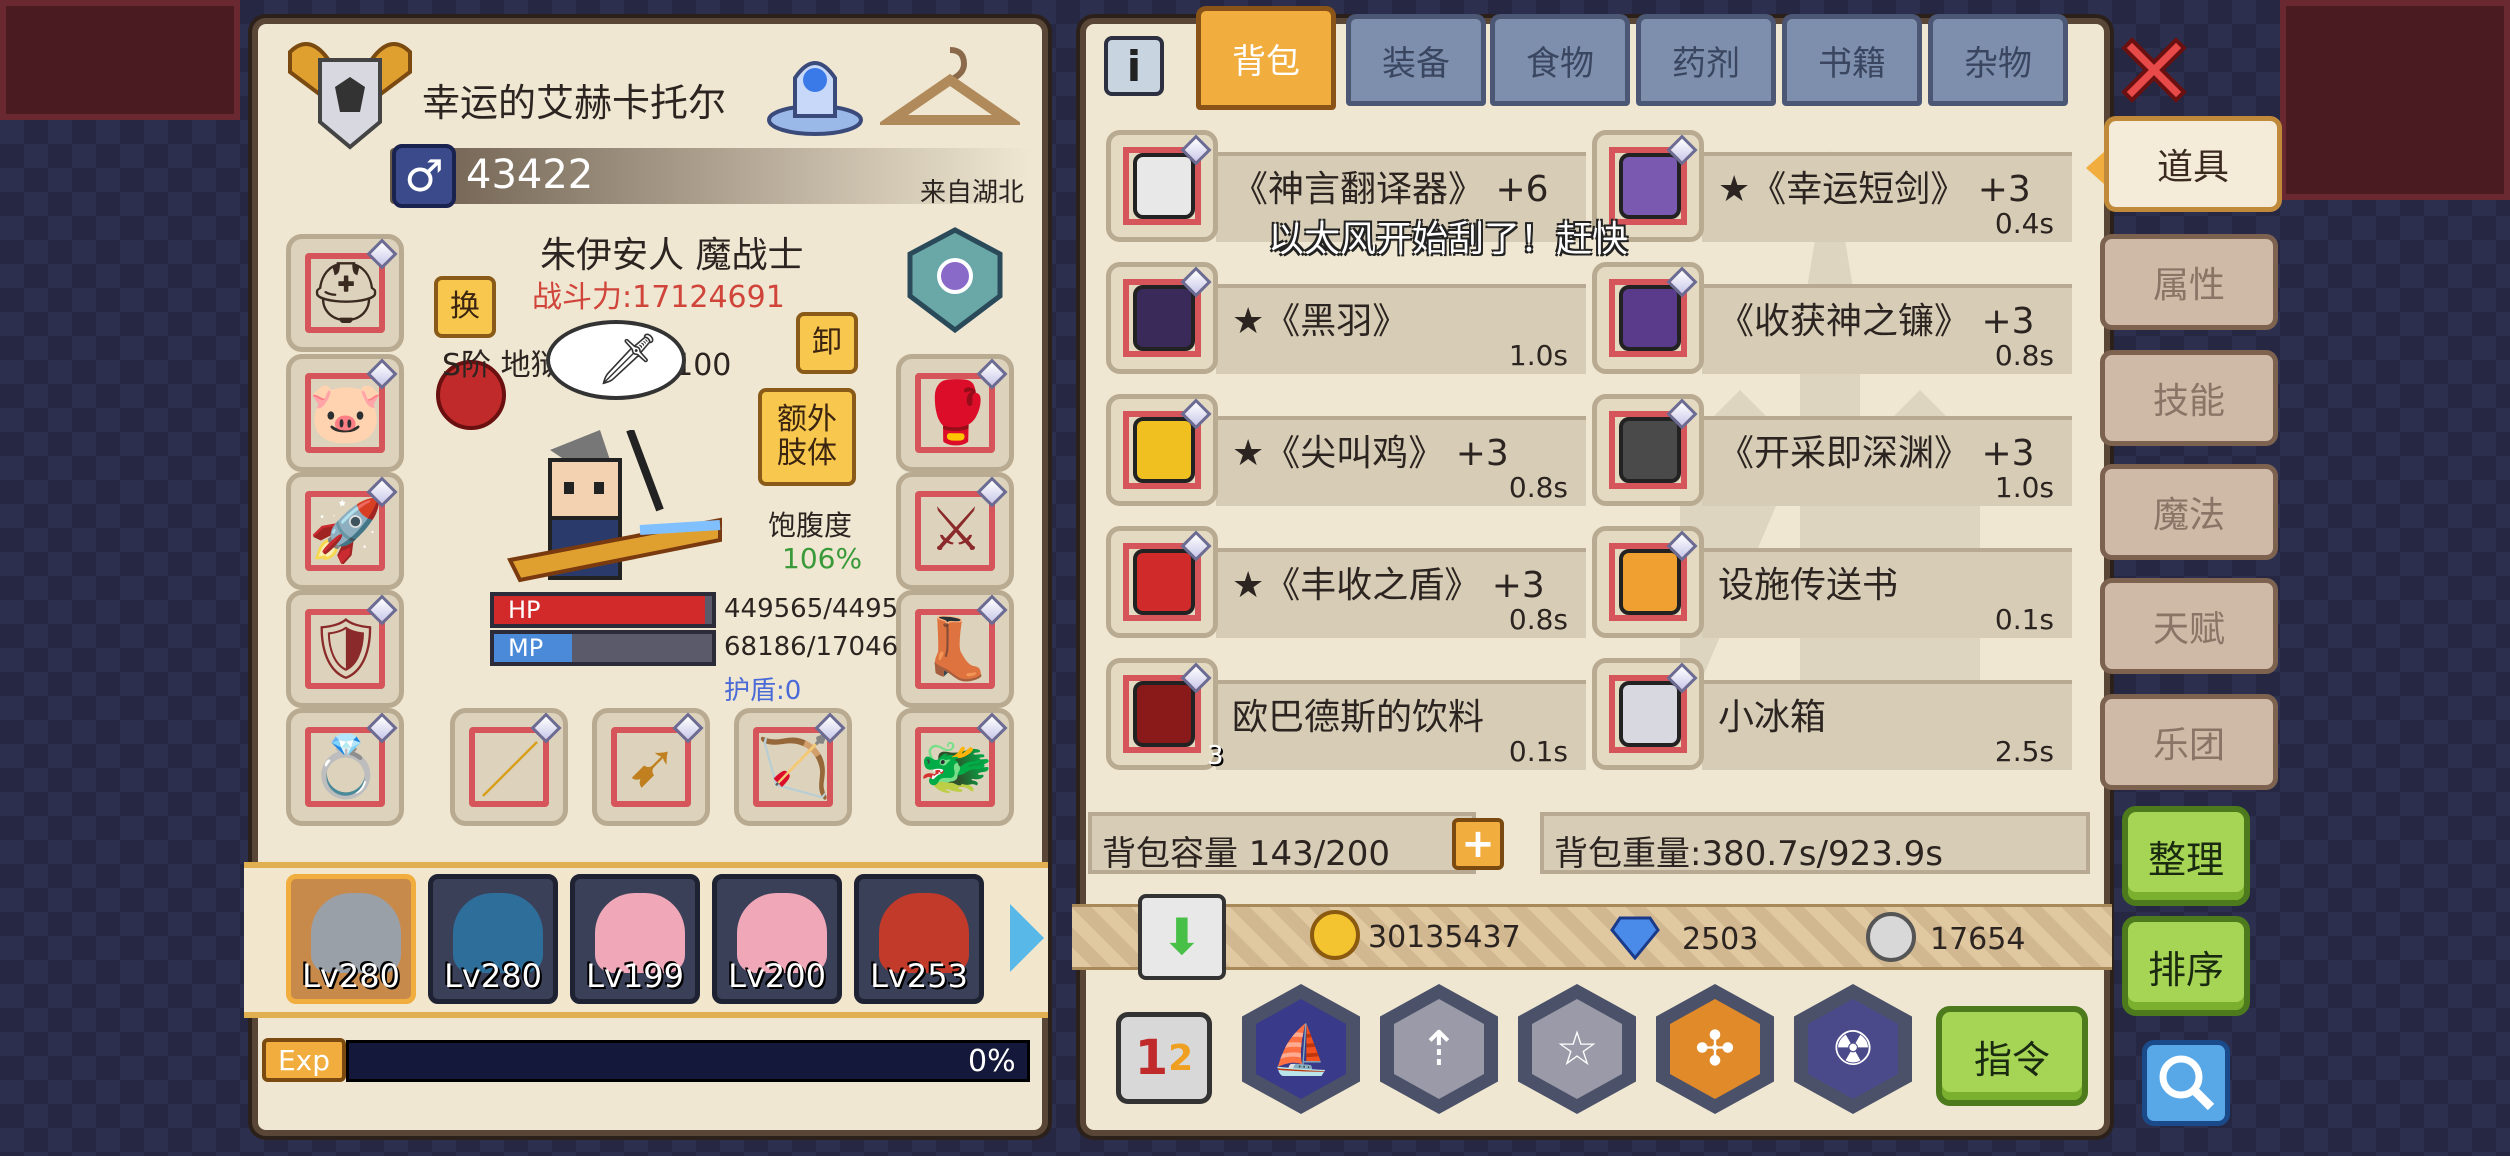 This screenshot has width=2510, height=1156. I want to click on inventory-item: ★《黑羽》 1.0s, so click(1346, 318).